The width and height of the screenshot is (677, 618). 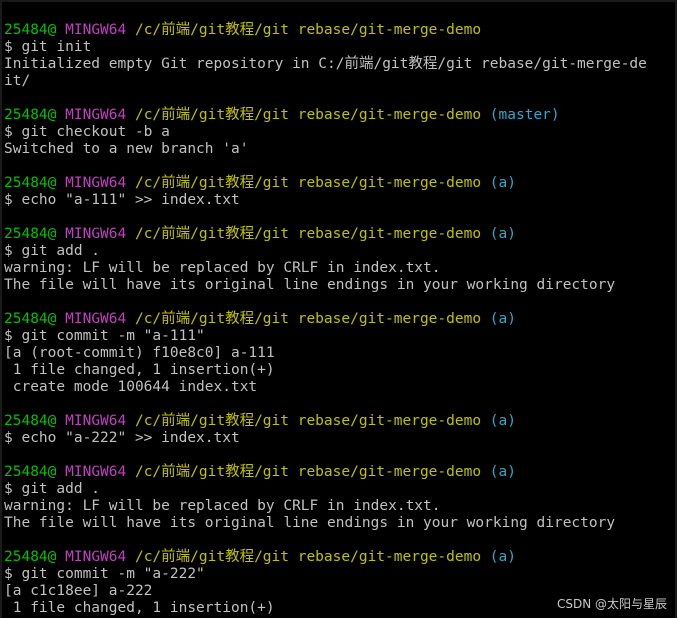 What do you see at coordinates (104, 336) in the screenshot?
I see `command-line: $ git commit -m "a-111"` at bounding box center [104, 336].